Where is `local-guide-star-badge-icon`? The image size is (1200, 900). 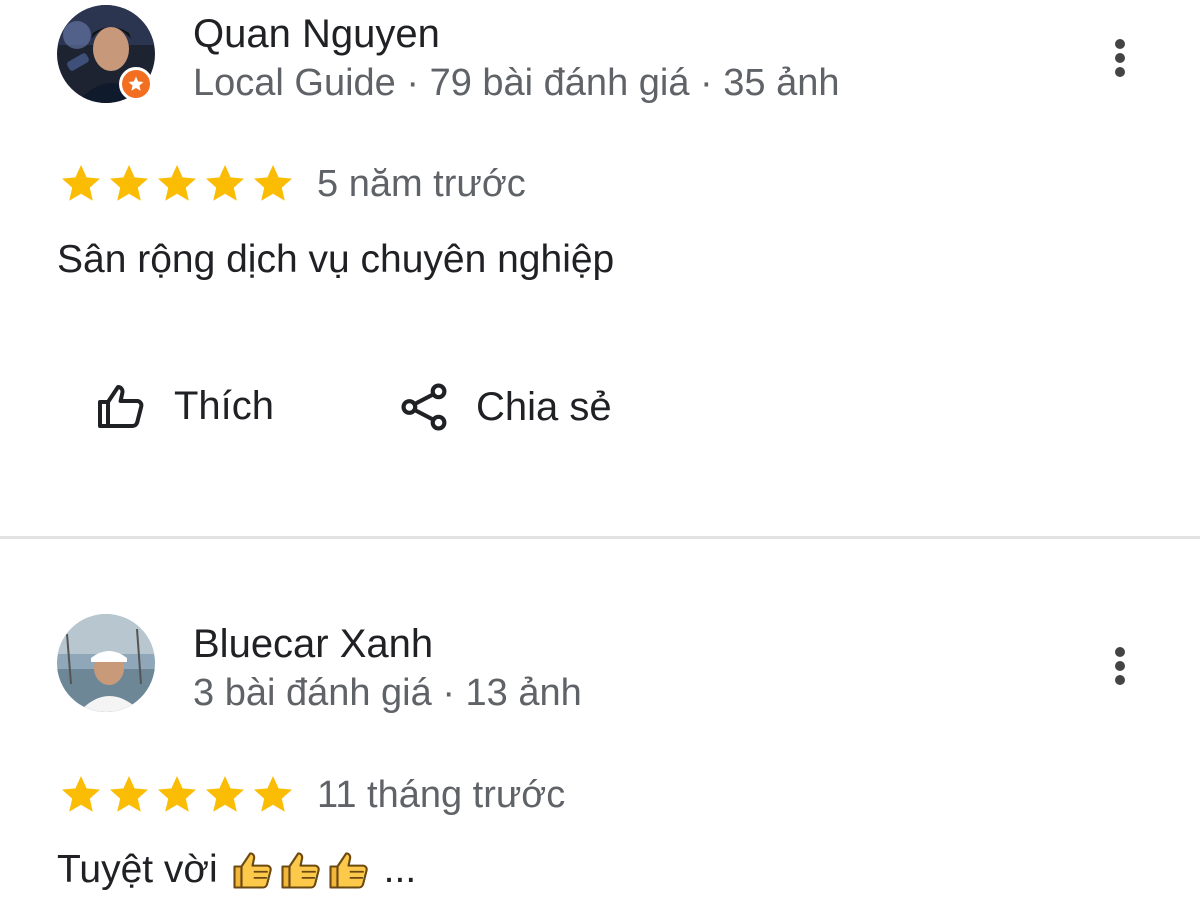 local-guide-star-badge-icon is located at coordinates (136, 84).